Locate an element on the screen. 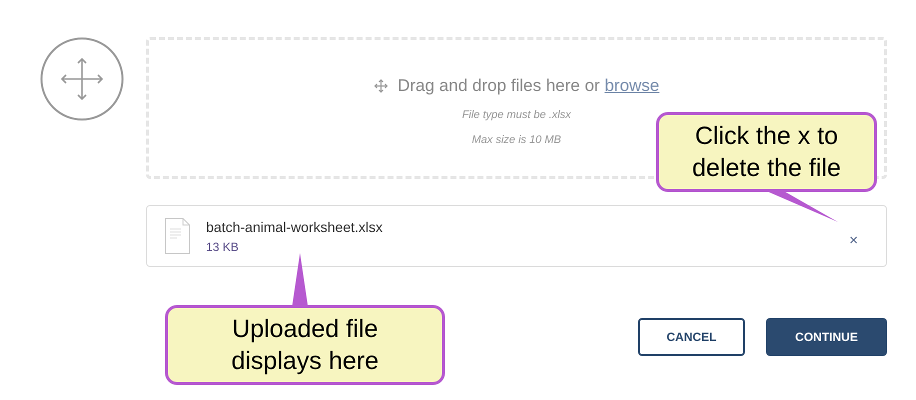  drop-prompt: Drag and drop files here or is located at coordinates (499, 85).